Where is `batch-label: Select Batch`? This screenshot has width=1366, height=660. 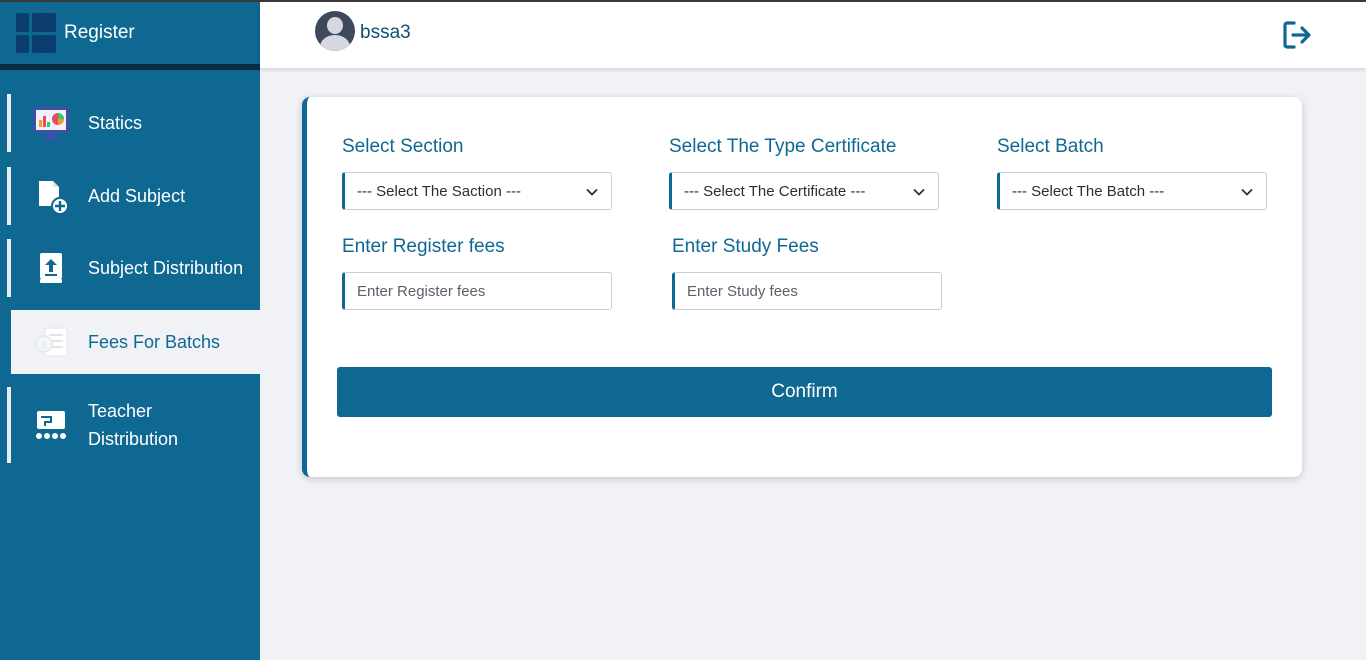 batch-label: Select Batch is located at coordinates (1050, 146).